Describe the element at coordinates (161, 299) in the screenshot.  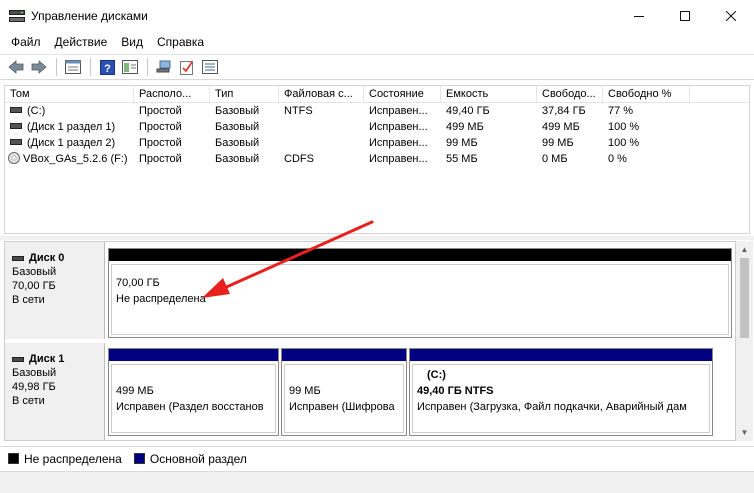
I see `partition-status: Не распределена` at that location.